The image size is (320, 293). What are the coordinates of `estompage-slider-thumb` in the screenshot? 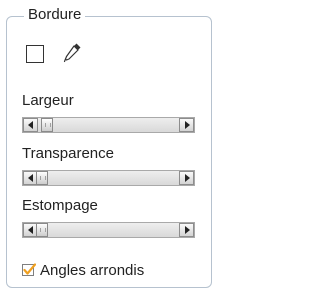 It's located at (42, 230).